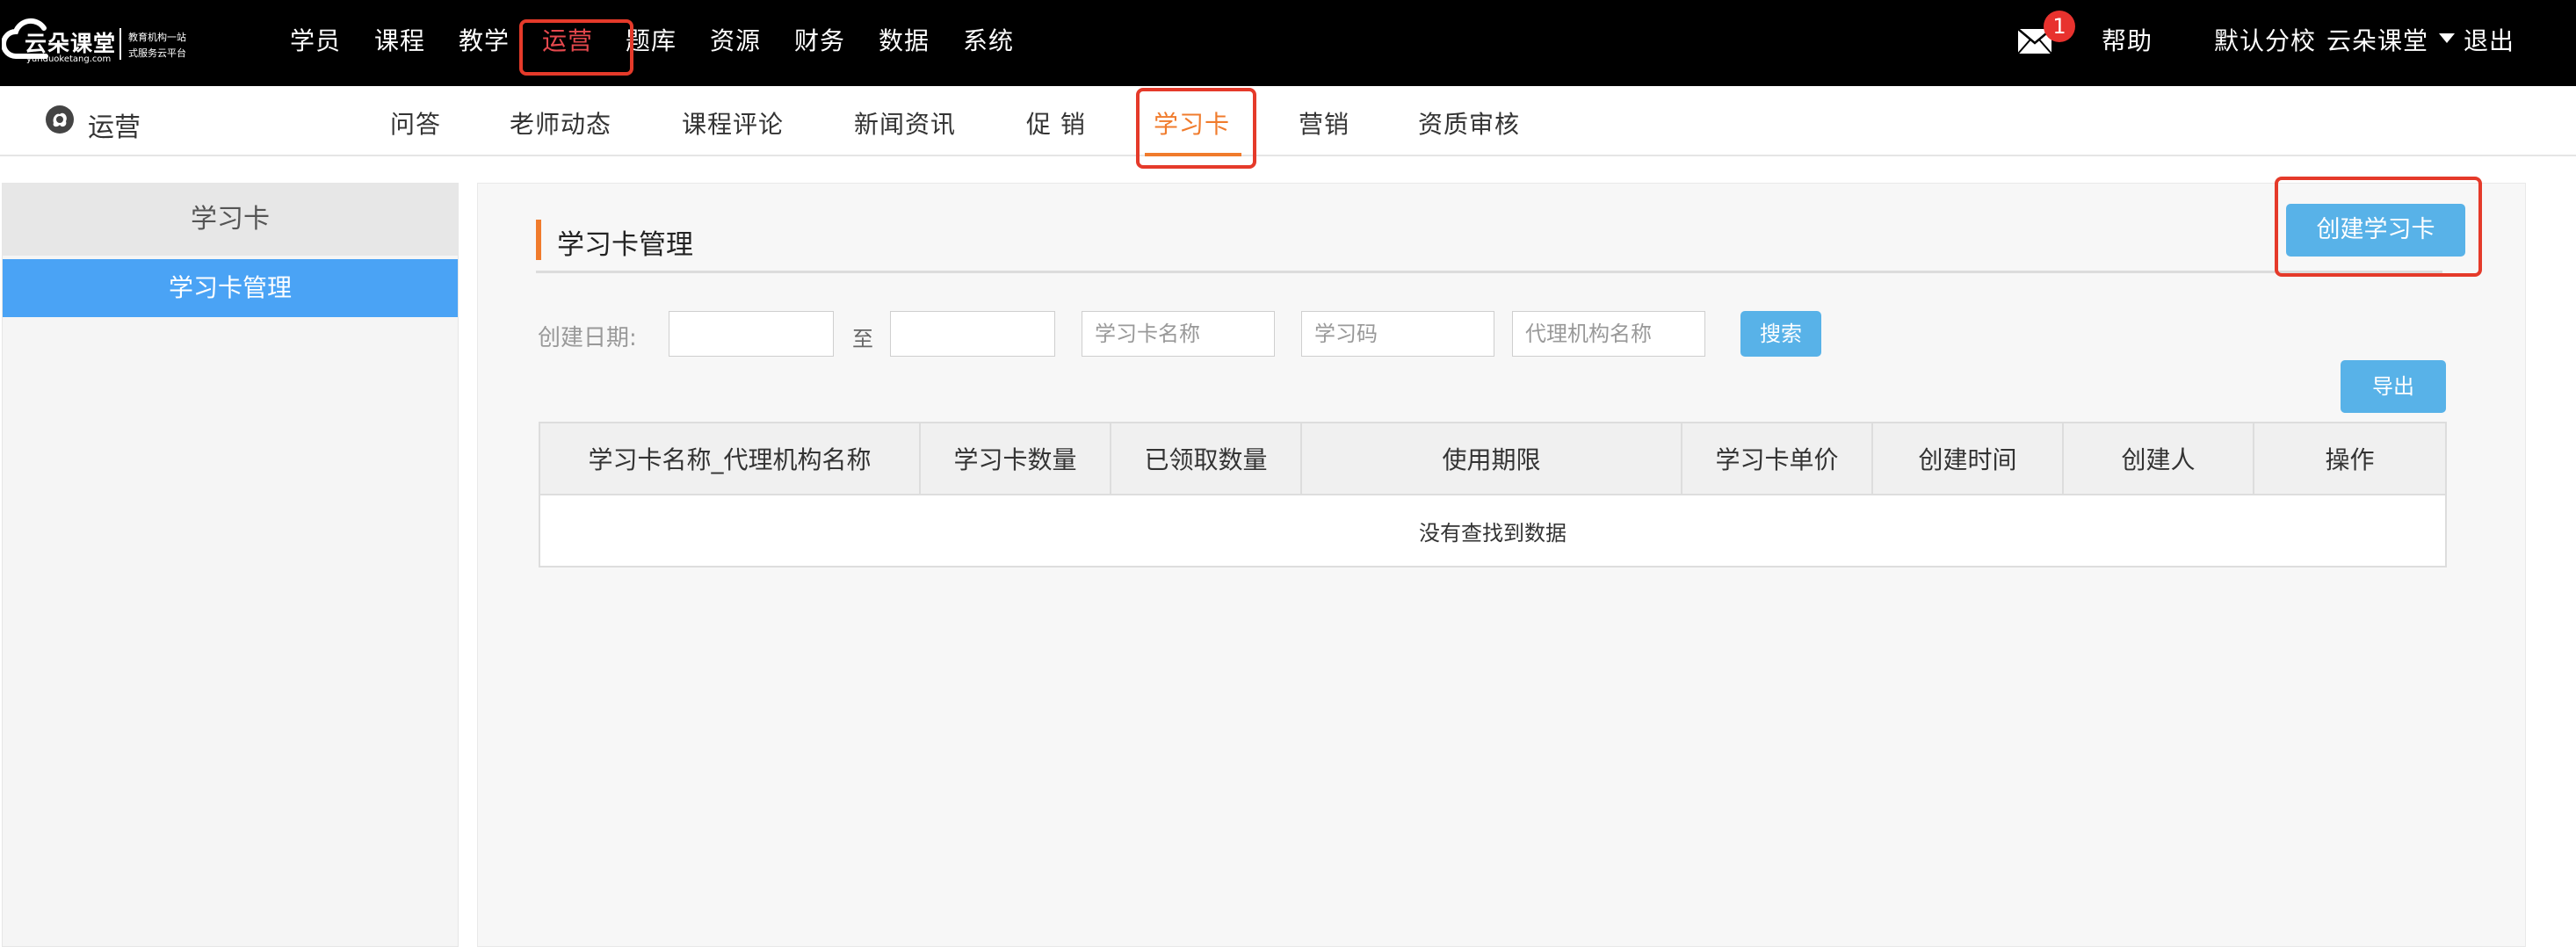 This screenshot has height=947, width=2576. Describe the element at coordinates (560, 123) in the screenshot. I see `sub-nav-teacher-updates: 老师动态` at that location.